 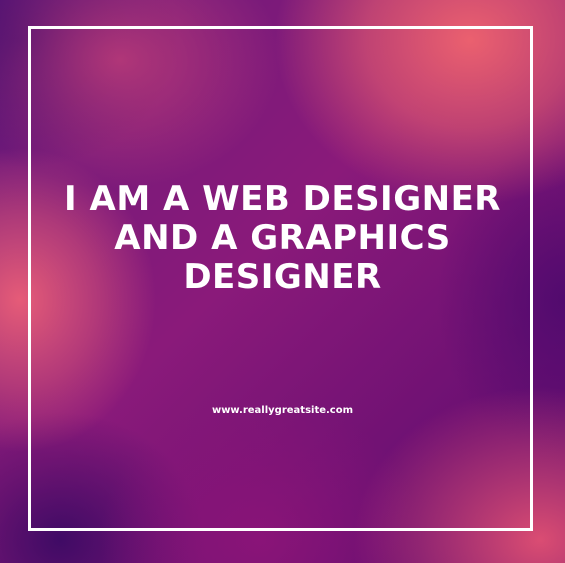 What do you see at coordinates (282, 410) in the screenshot?
I see `website-url: www.reallygreatsite.com` at bounding box center [282, 410].